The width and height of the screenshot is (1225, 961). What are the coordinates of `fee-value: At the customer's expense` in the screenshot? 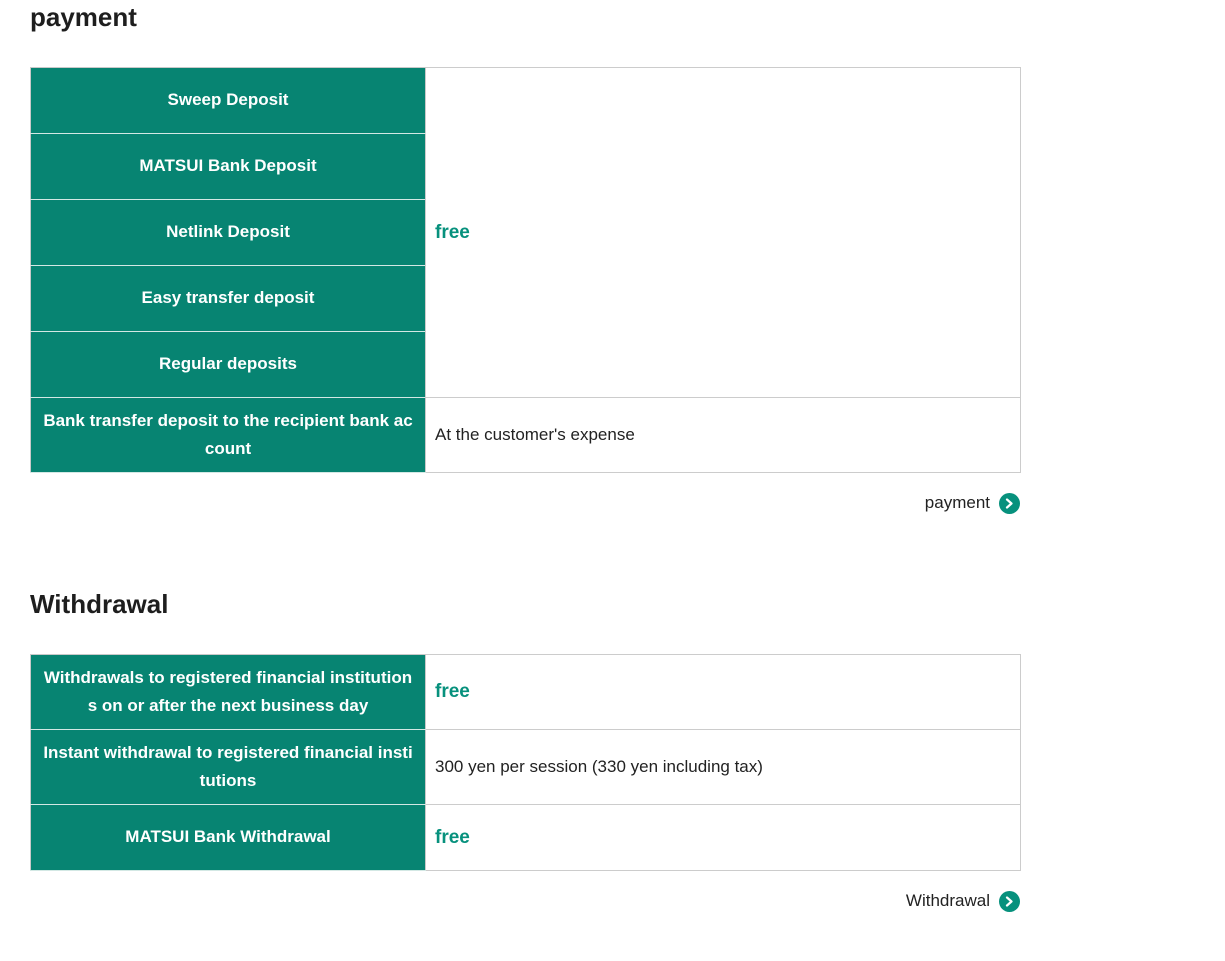 It's located at (723, 435).